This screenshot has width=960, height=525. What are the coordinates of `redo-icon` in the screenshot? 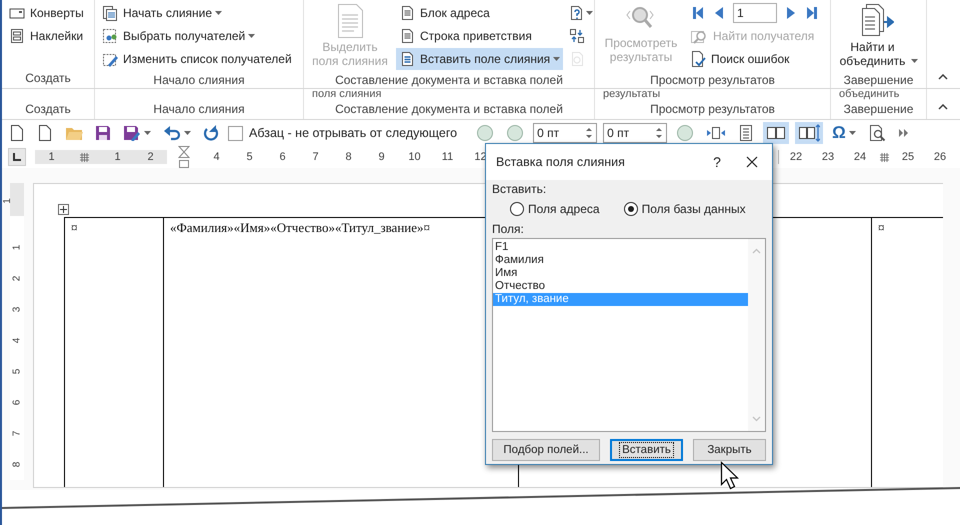 It's located at (211, 133).